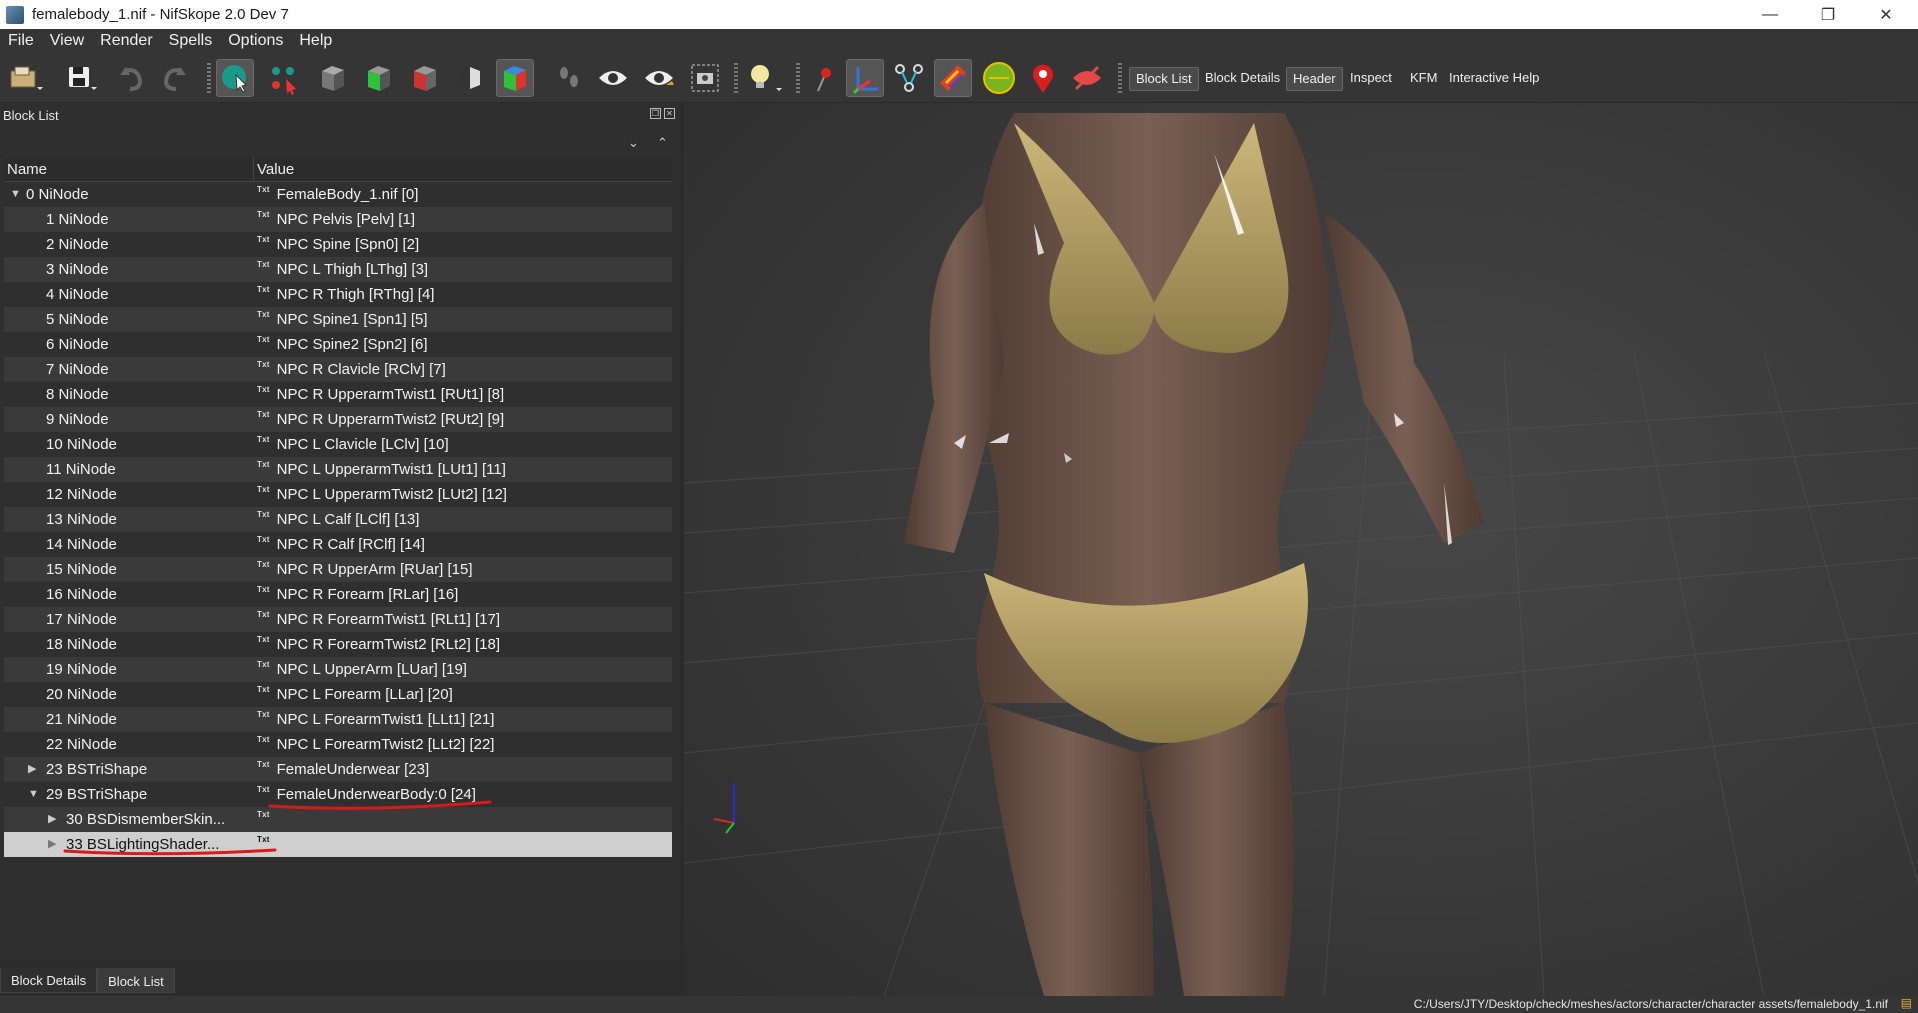 This screenshot has width=1918, height=1013. What do you see at coordinates (131, 78) in the screenshot?
I see `undo-icon` at bounding box center [131, 78].